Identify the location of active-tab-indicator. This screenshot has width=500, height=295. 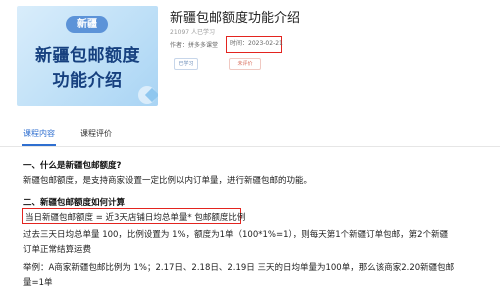
(39, 145).